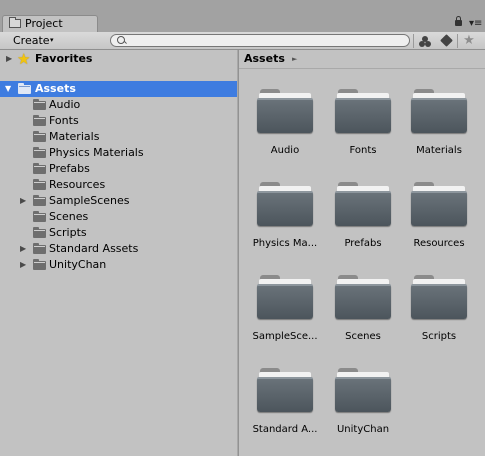  I want to click on tree-item-label: Prefabs, so click(69, 168).